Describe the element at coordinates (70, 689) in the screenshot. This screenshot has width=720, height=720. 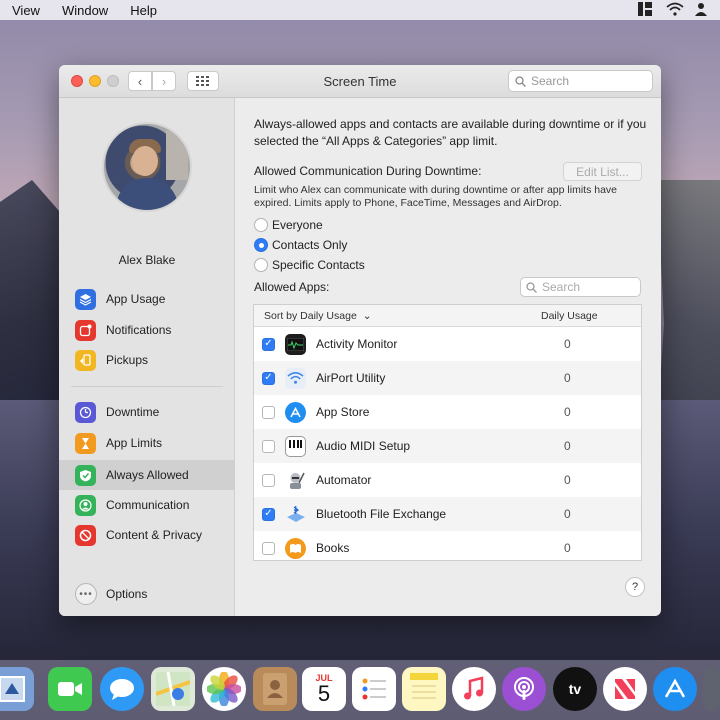
I see `facetime-icon` at that location.